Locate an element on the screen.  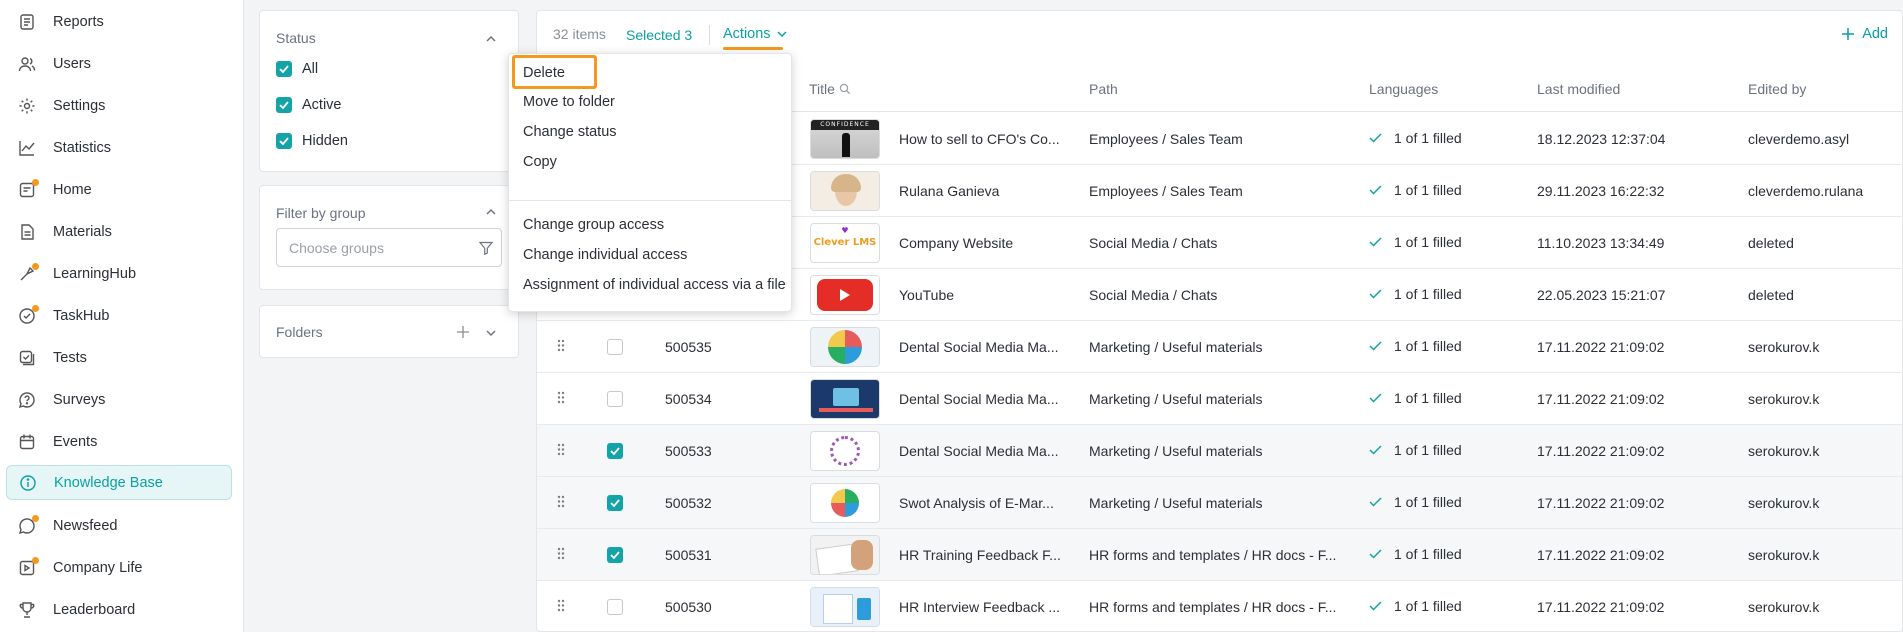
status-option-hidden: Hidden is located at coordinates (312, 141).